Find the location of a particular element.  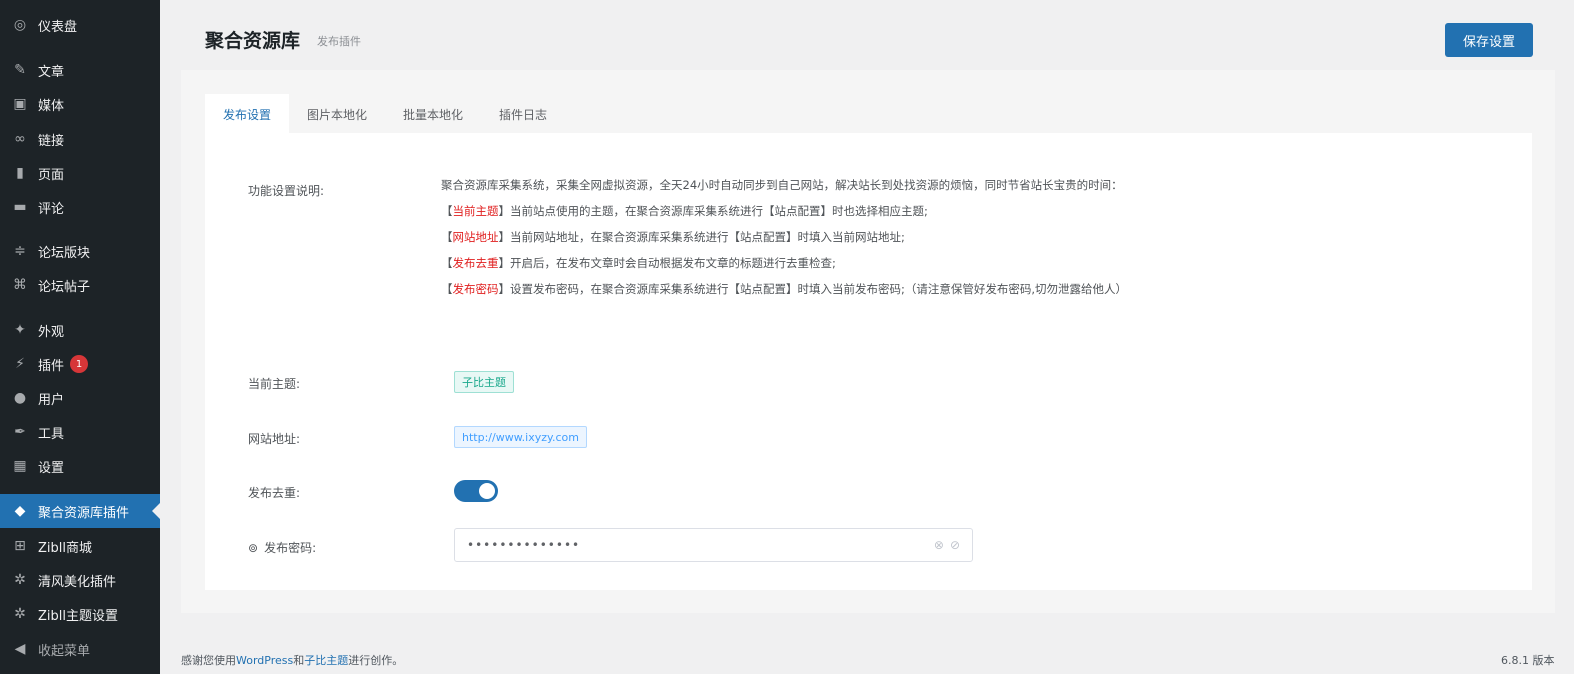

sidebar-item-zibll-theme: ✲ Zibll主题设置 is located at coordinates (80, 614).